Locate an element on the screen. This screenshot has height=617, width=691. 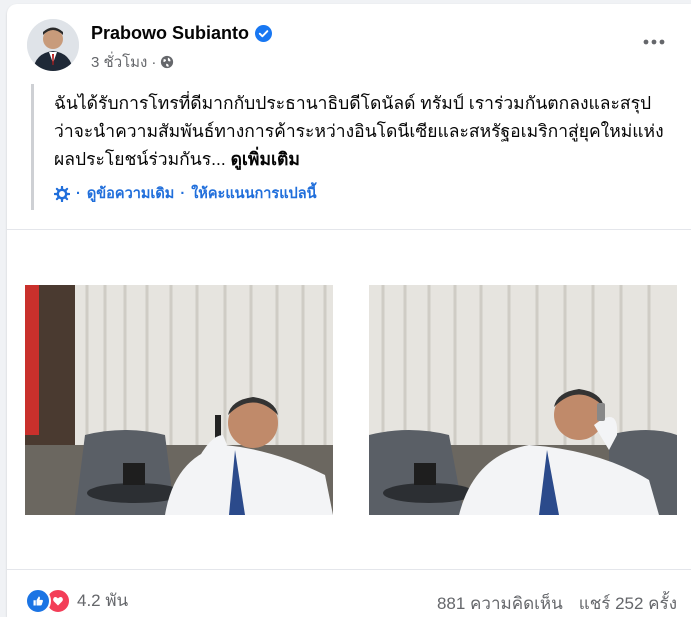
author-name: Prabowo Subianto is located at coordinates (182, 33).